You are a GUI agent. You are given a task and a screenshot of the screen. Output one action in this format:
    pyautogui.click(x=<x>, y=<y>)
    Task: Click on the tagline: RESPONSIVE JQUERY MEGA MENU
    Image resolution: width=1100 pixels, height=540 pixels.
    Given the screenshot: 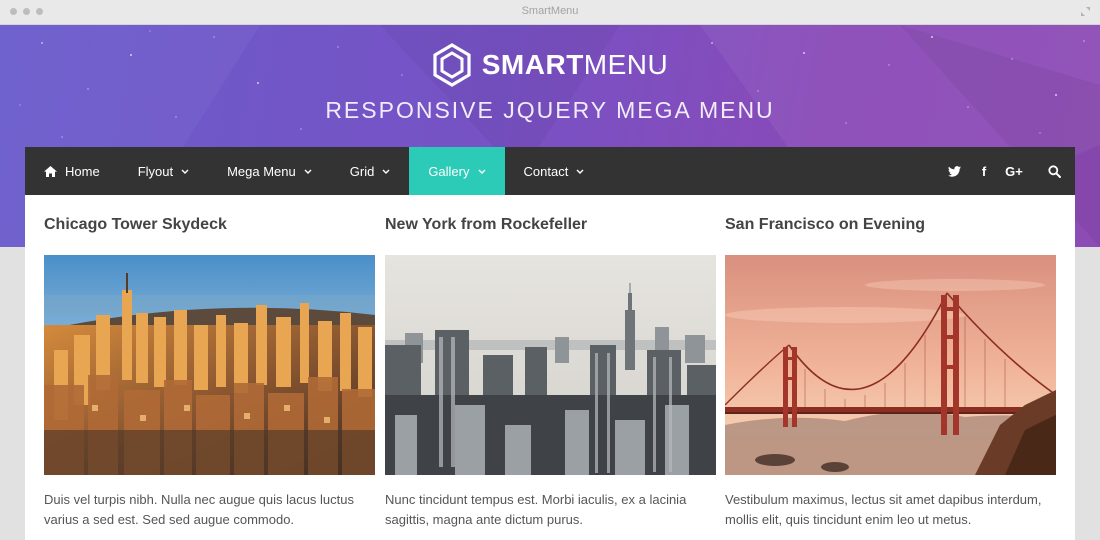 What is the action you would take?
    pyautogui.click(x=550, y=110)
    